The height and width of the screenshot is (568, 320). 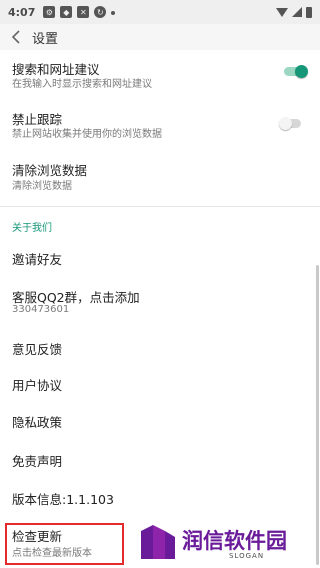 I want to click on about-privacy-label: 隐私政策, so click(x=37, y=422).